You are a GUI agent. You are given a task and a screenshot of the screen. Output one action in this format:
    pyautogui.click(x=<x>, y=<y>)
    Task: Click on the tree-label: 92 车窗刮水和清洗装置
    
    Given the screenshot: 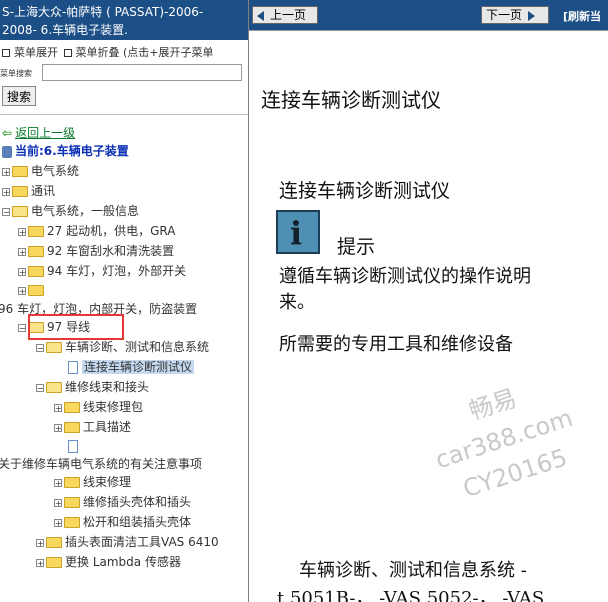 What is the action you would take?
    pyautogui.click(x=111, y=251)
    